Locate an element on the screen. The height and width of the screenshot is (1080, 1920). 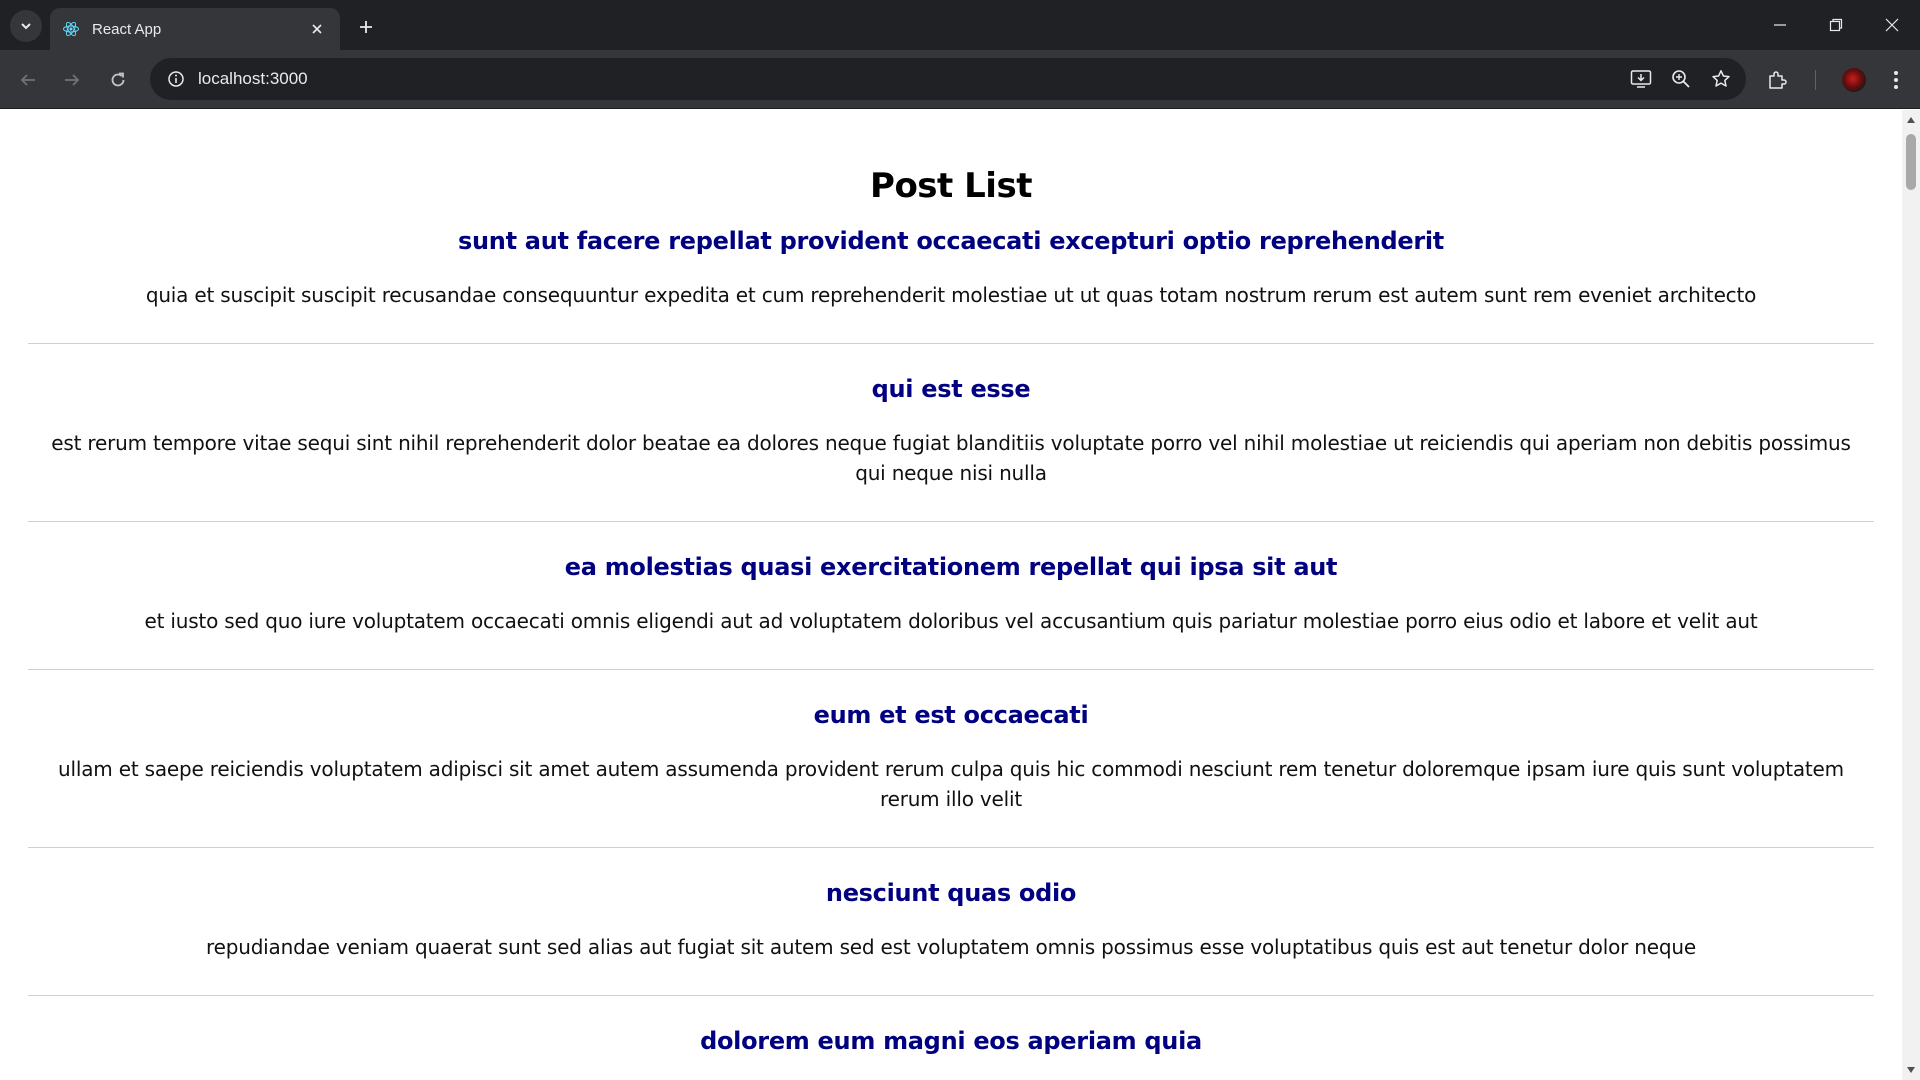
page-scrollbar is located at coordinates (1911, 595).